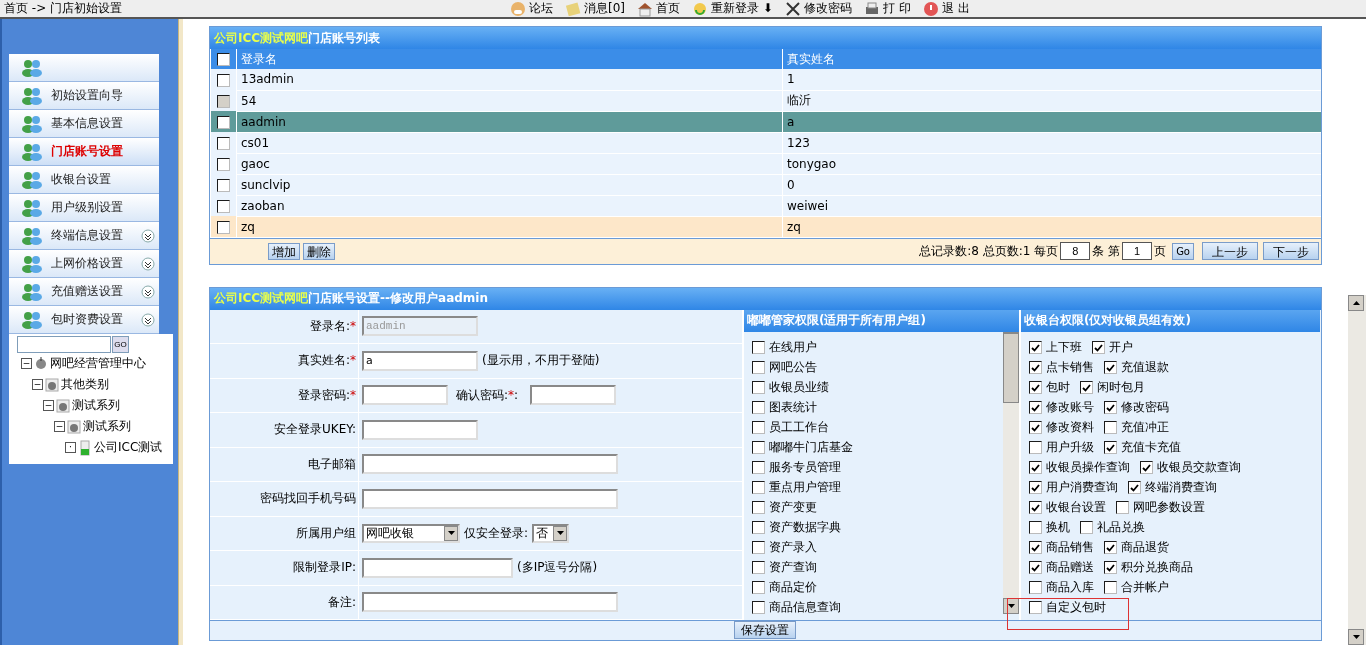 This screenshot has width=1366, height=645. Describe the element at coordinates (765, 163) in the screenshot. I see `table-row: gaoc tonygao` at that location.